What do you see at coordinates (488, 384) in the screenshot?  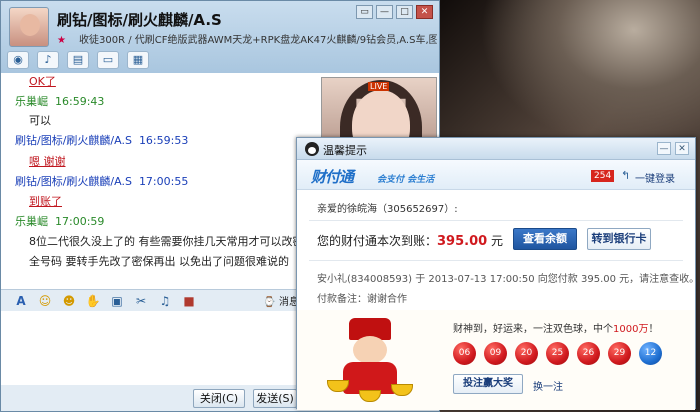 I see `bet-button: 投注赢大奖` at bounding box center [488, 384].